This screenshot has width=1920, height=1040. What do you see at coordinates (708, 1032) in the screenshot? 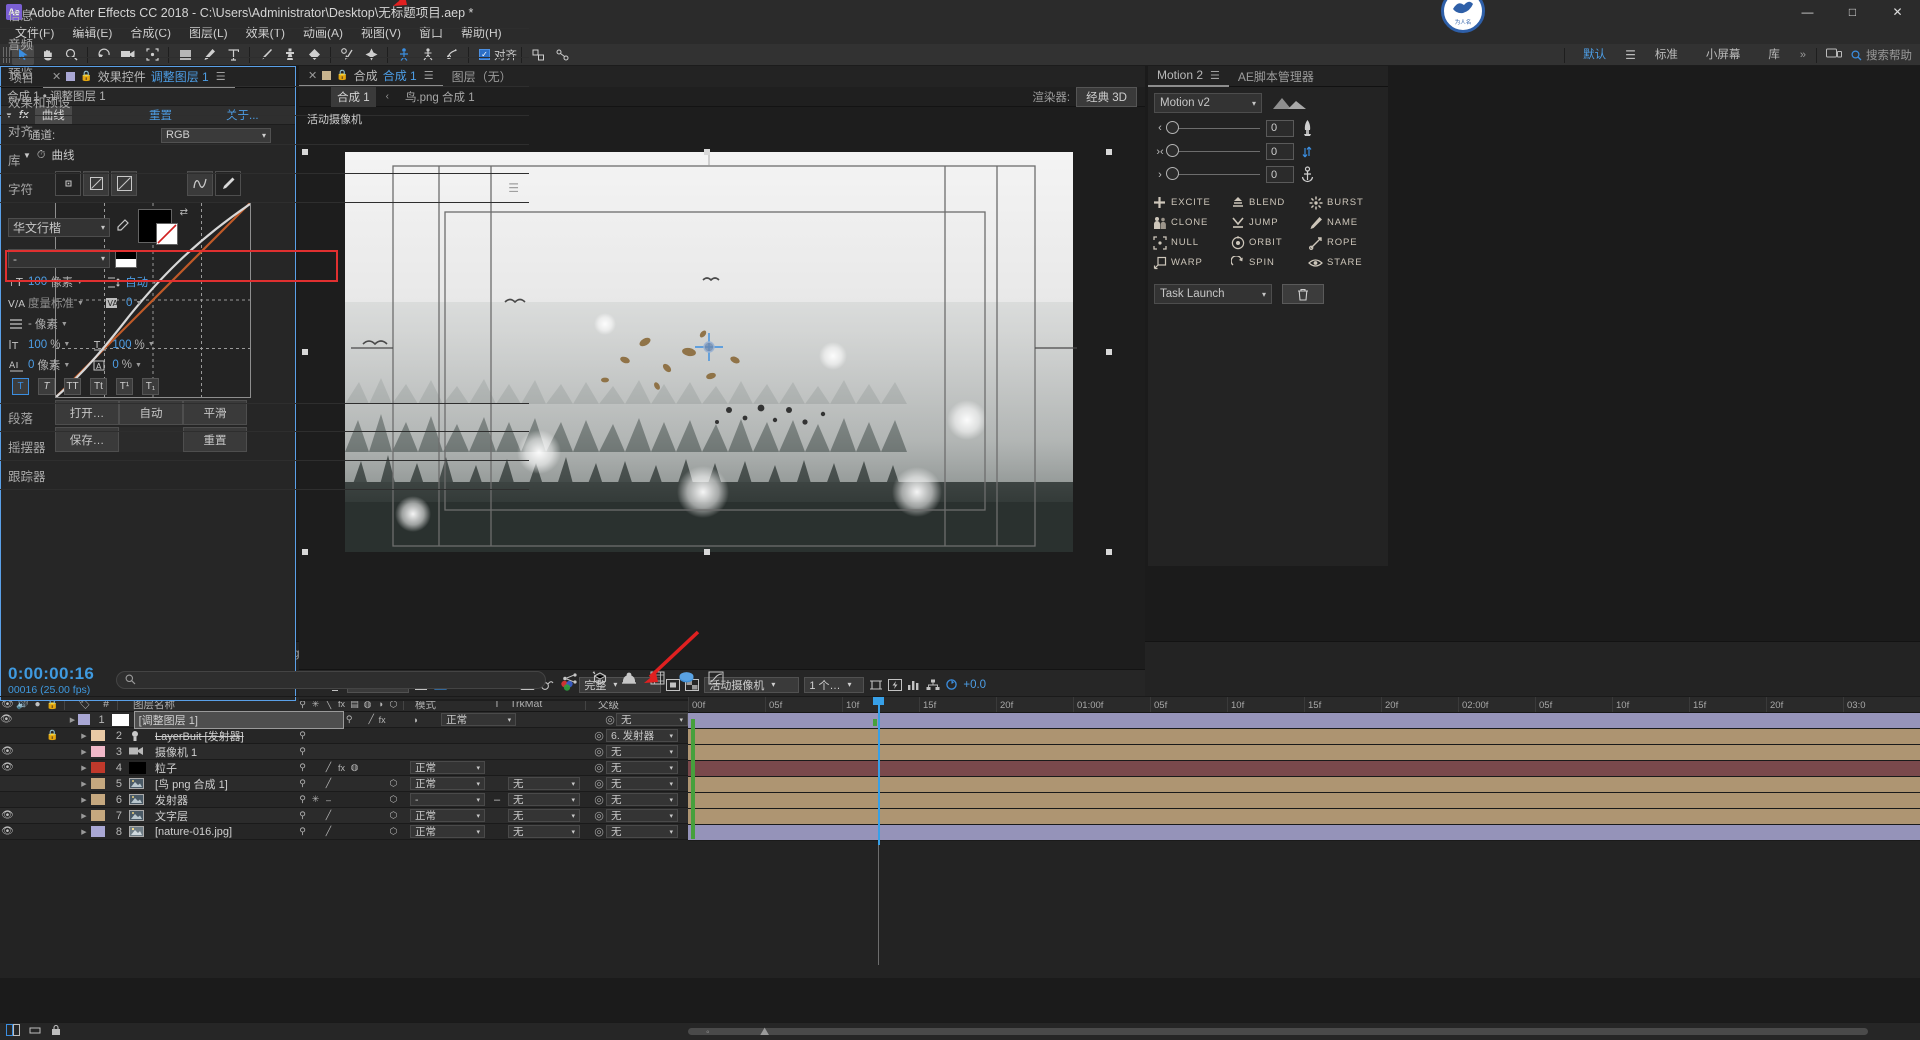
I see `zoom-out-timeline-icon: ◦` at bounding box center [708, 1032].